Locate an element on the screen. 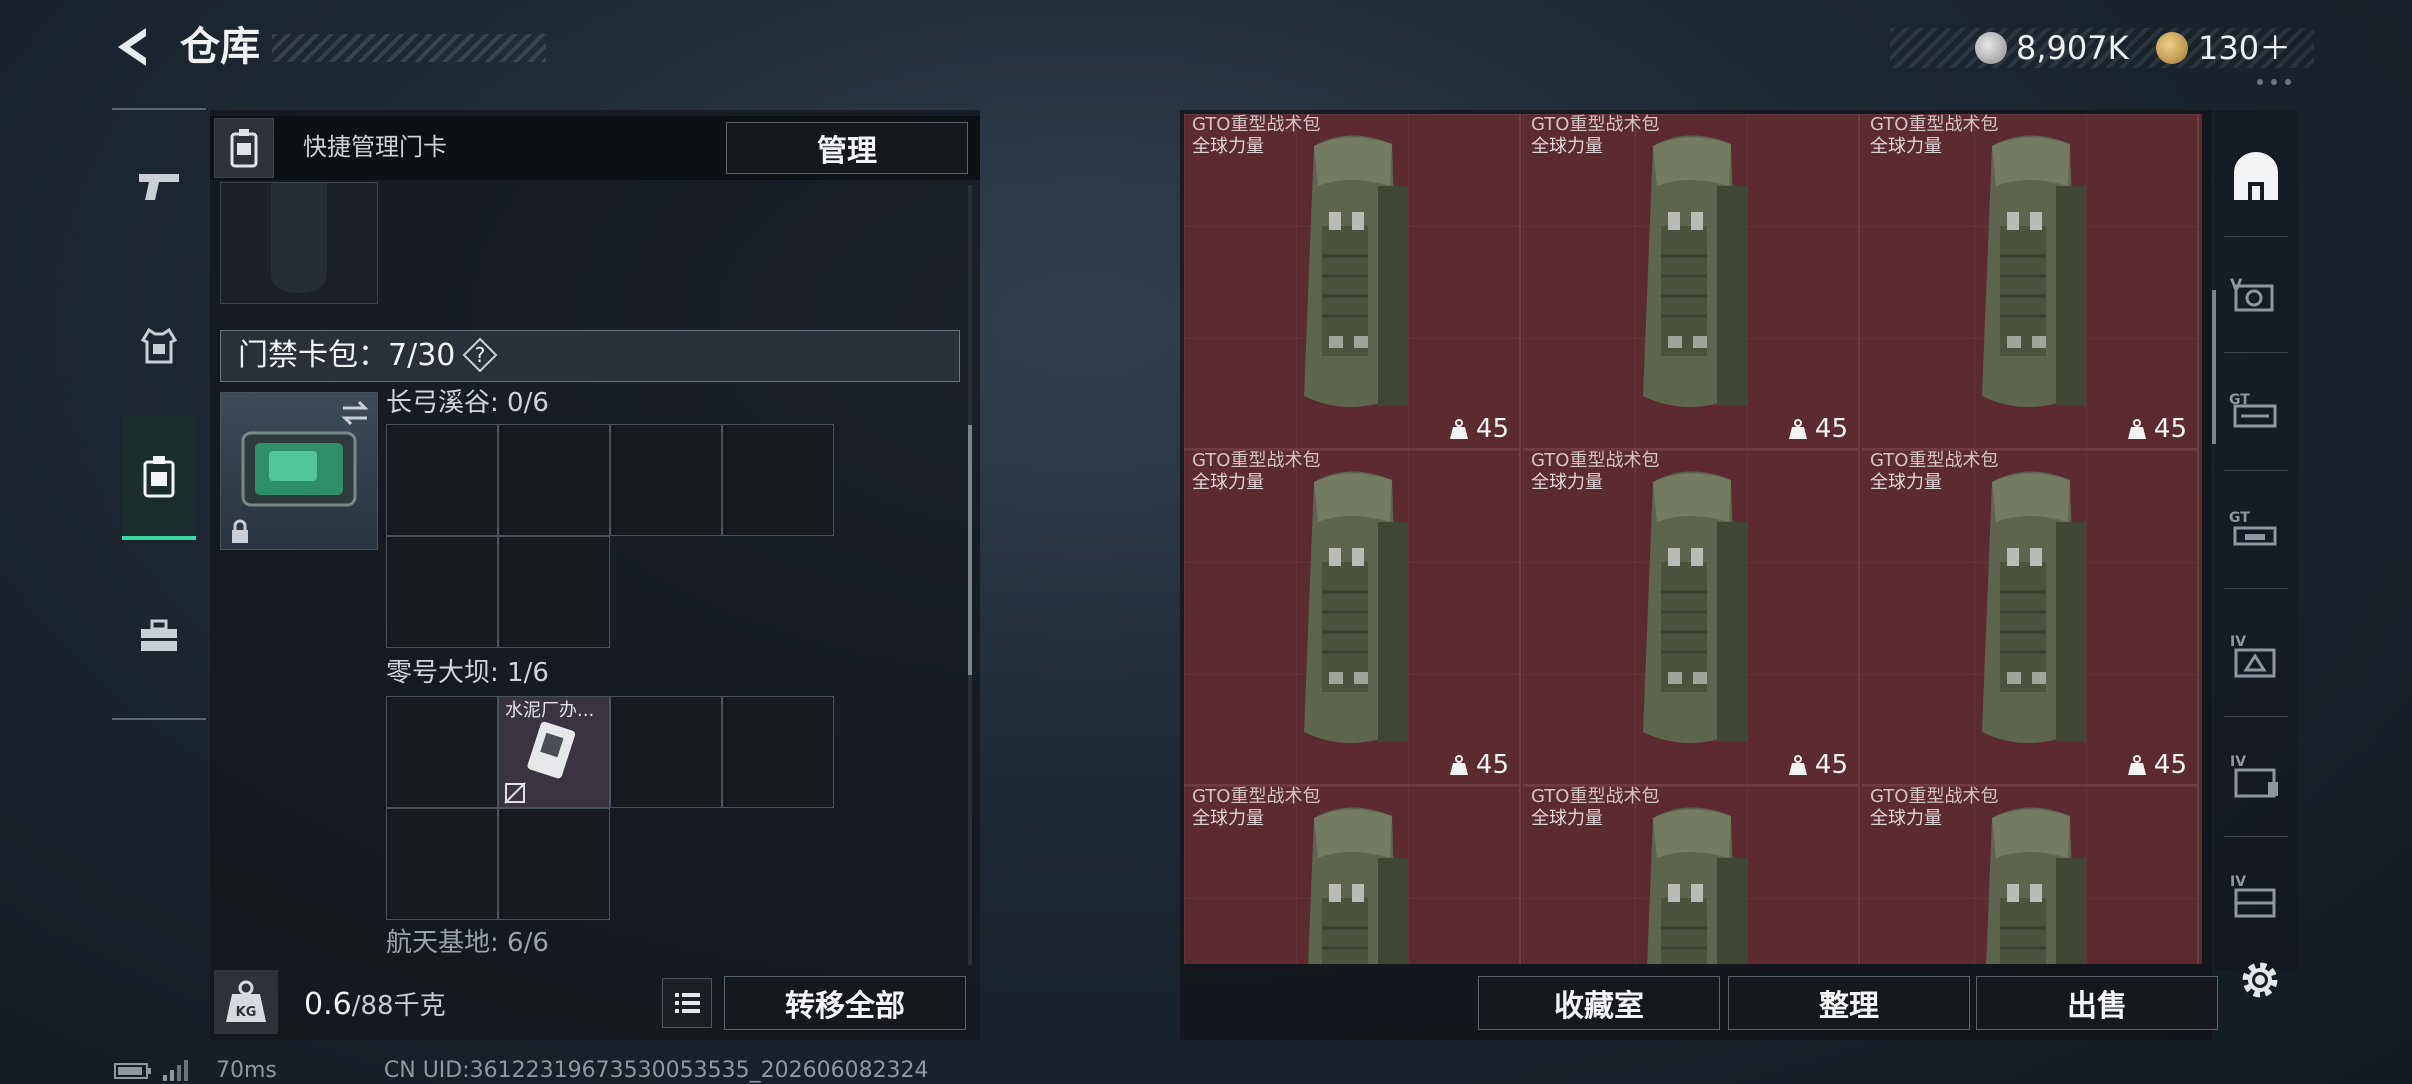 Image resolution: width=2412 pixels, height=1084 pixels. svg-text: KG is located at coordinates (246, 1012).